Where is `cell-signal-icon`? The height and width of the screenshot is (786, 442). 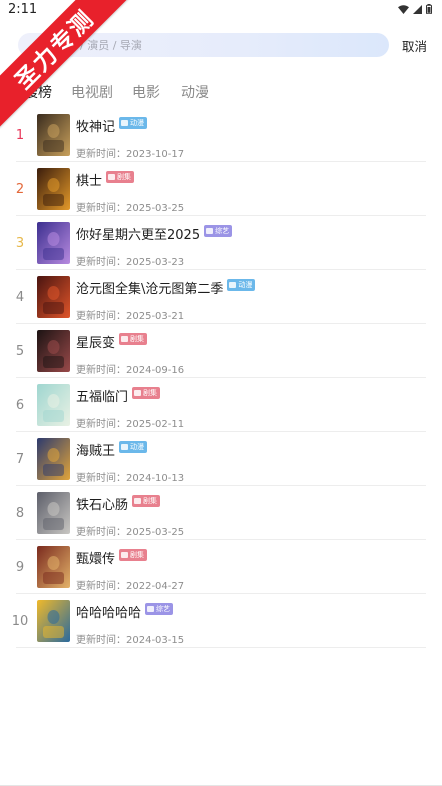 cell-signal-icon is located at coordinates (417, 9).